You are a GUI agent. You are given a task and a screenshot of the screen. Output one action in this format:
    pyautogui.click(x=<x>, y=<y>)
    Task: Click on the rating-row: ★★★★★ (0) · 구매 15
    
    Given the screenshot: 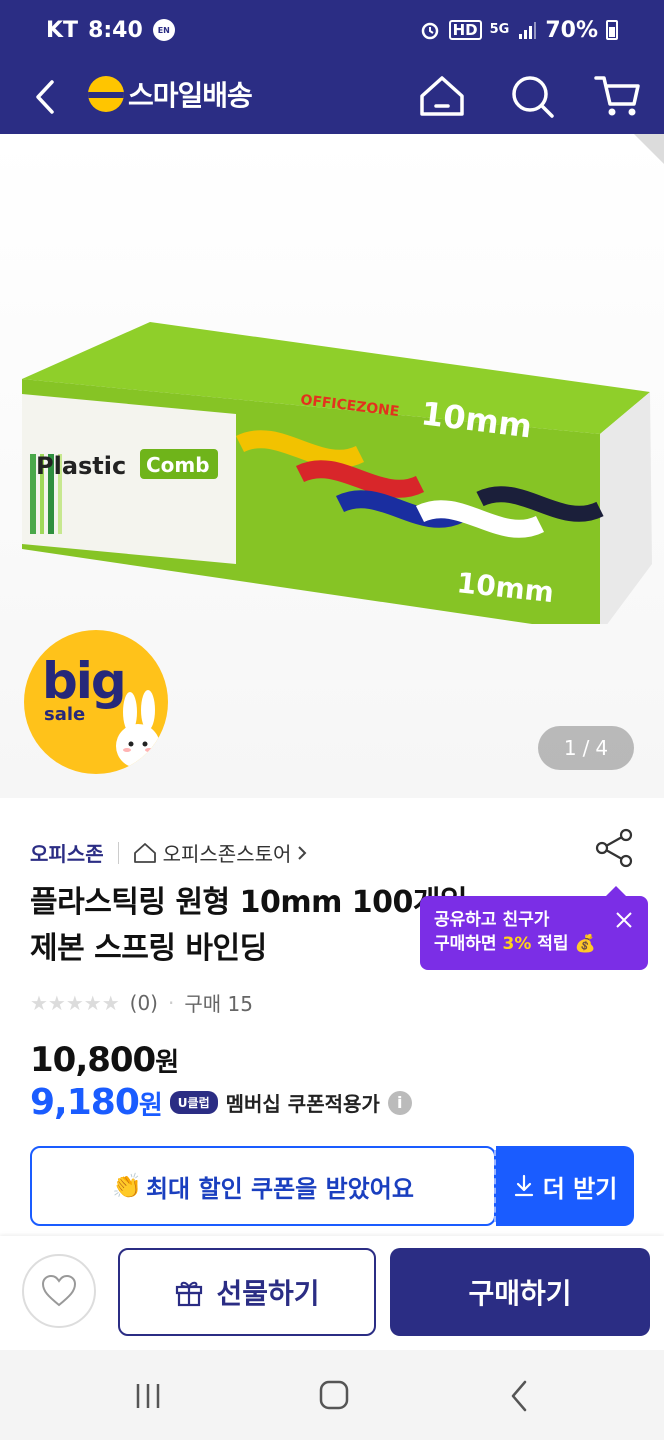 What is the action you would take?
    pyautogui.click(x=141, y=1002)
    